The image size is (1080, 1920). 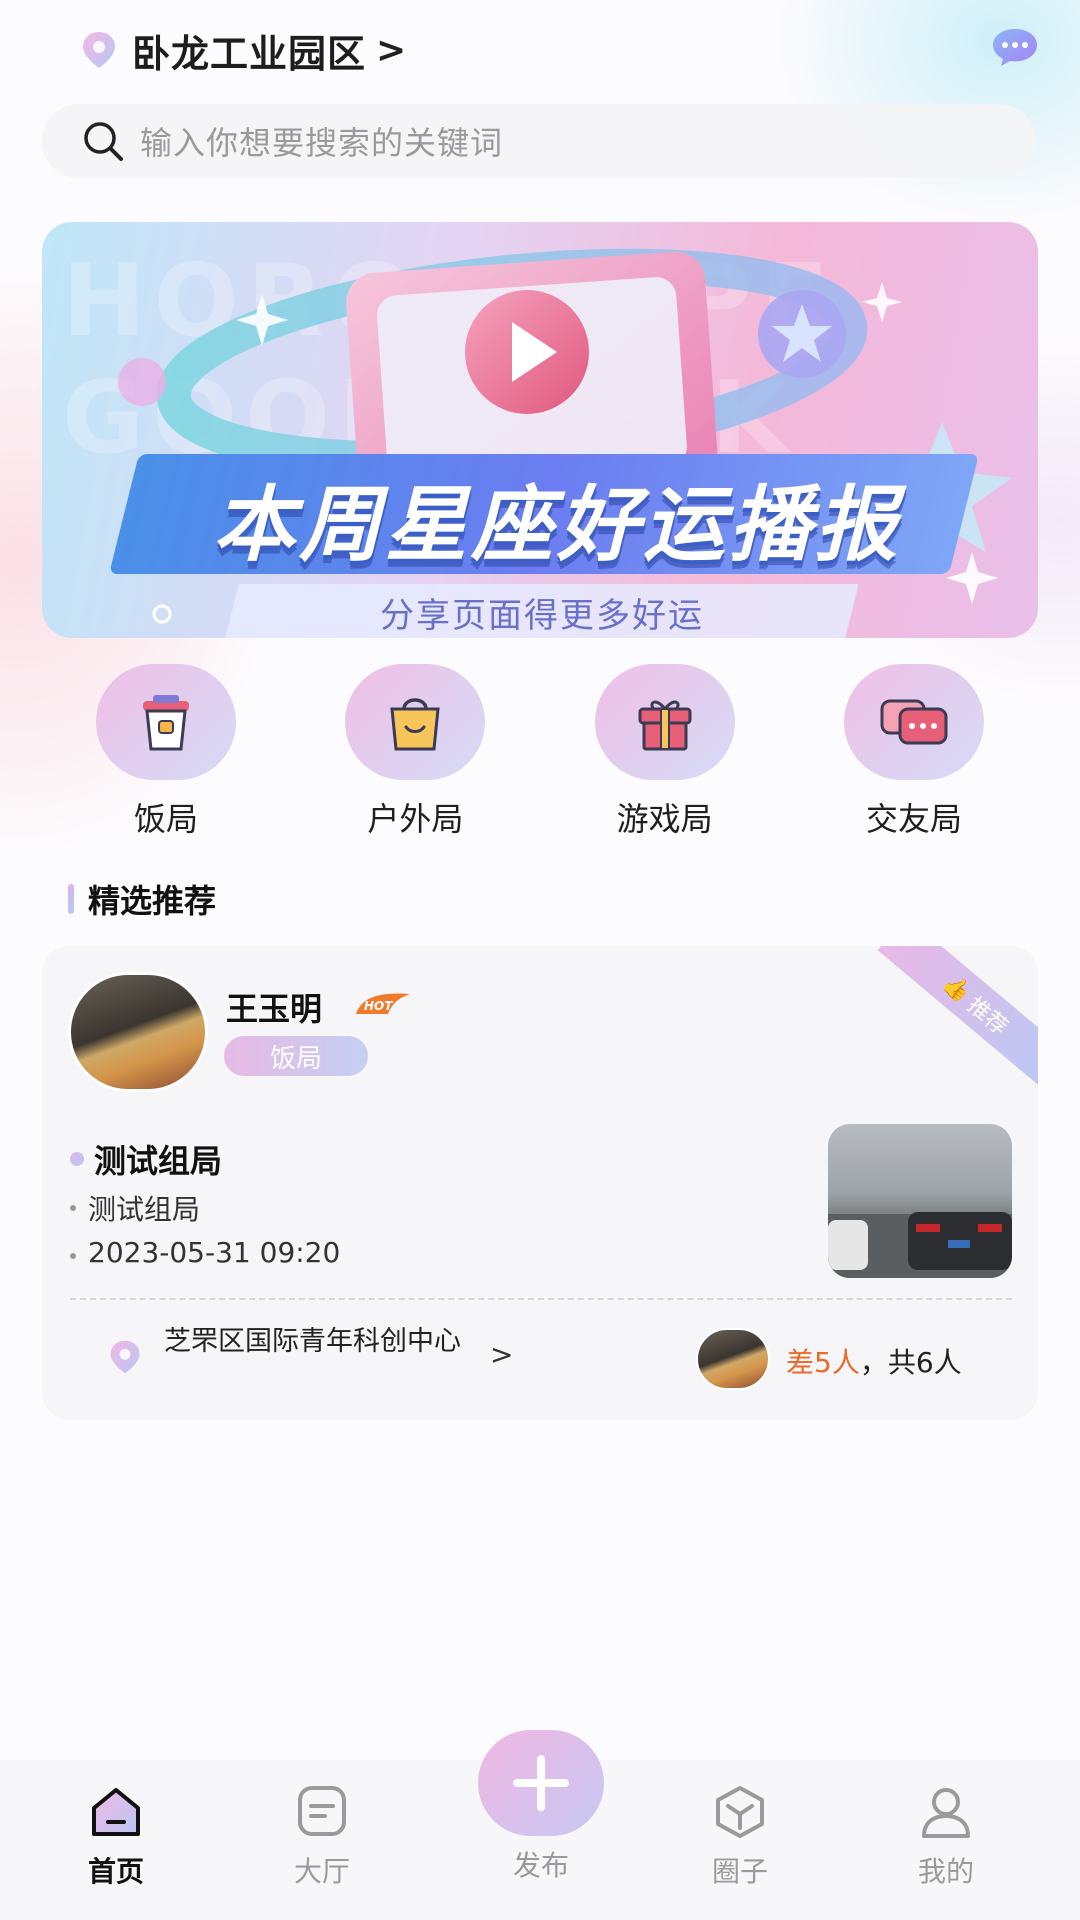 What do you see at coordinates (214, 1252) in the screenshot?
I see `activity-datetime: 2023-05-31 09:20` at bounding box center [214, 1252].